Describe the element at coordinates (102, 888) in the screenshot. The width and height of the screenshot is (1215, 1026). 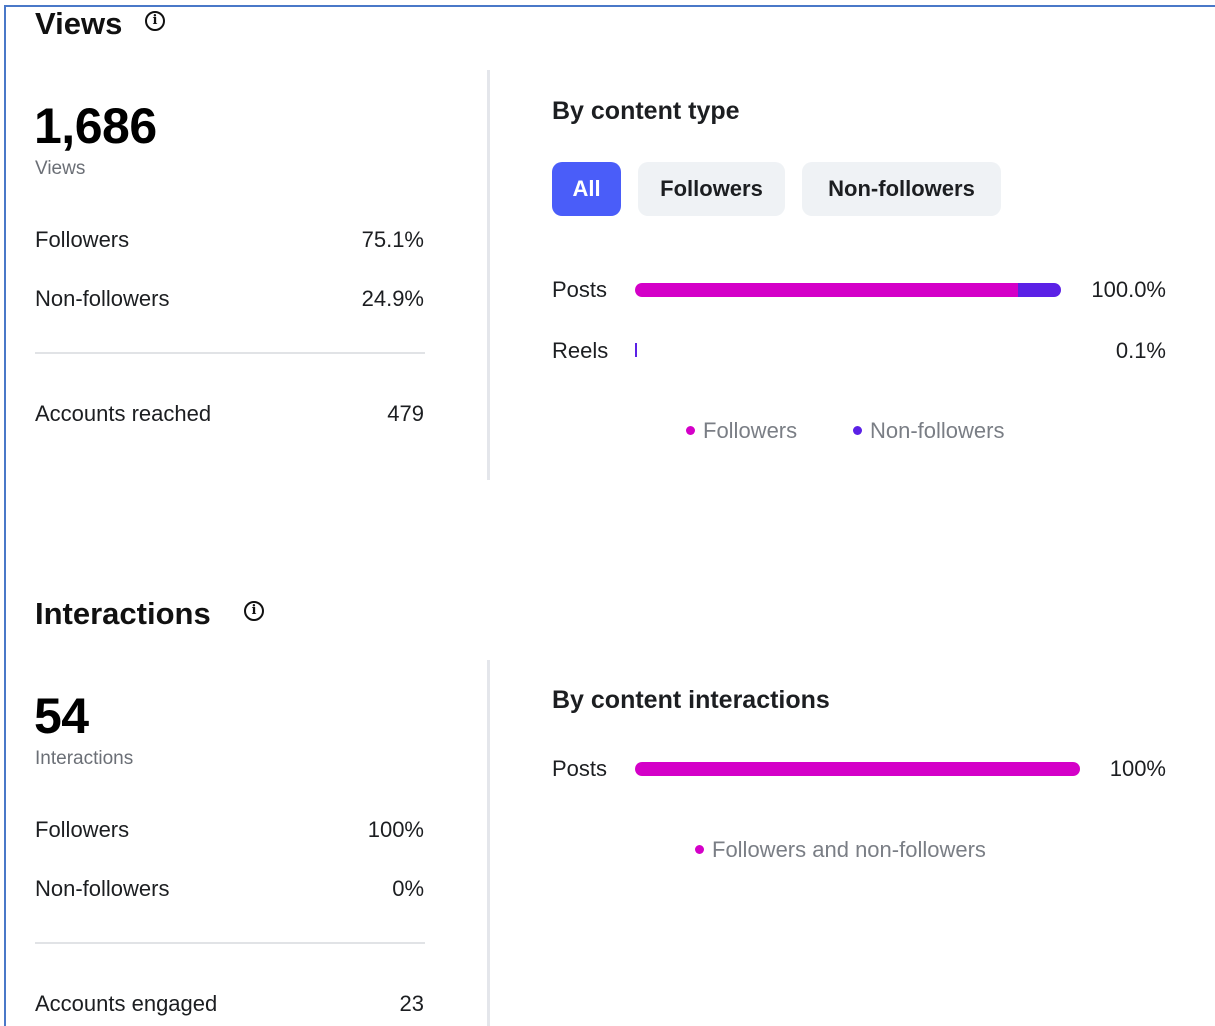
I see `interactions-non-followers-label: Non-followers` at that location.